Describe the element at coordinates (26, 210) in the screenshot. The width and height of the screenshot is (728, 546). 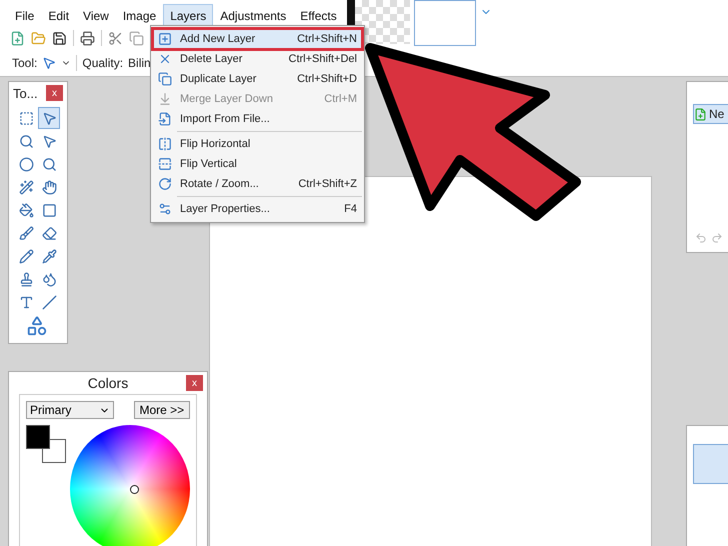
I see `bucket-icon` at that location.